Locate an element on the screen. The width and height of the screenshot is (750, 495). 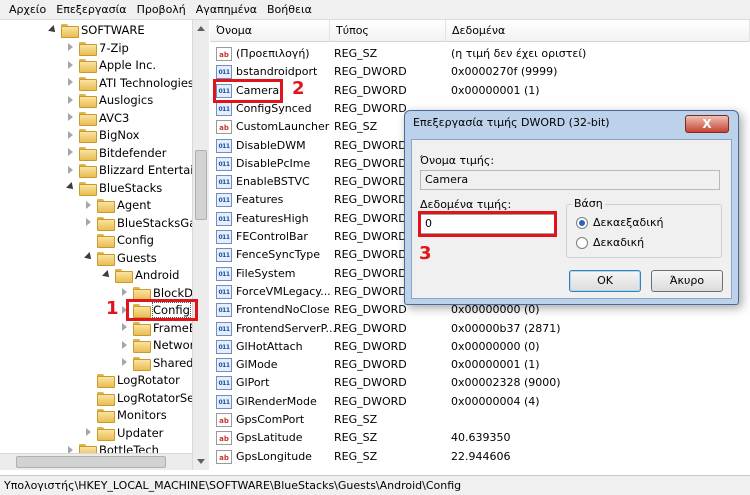
tree-item: Agent is located at coordinates (117, 205).